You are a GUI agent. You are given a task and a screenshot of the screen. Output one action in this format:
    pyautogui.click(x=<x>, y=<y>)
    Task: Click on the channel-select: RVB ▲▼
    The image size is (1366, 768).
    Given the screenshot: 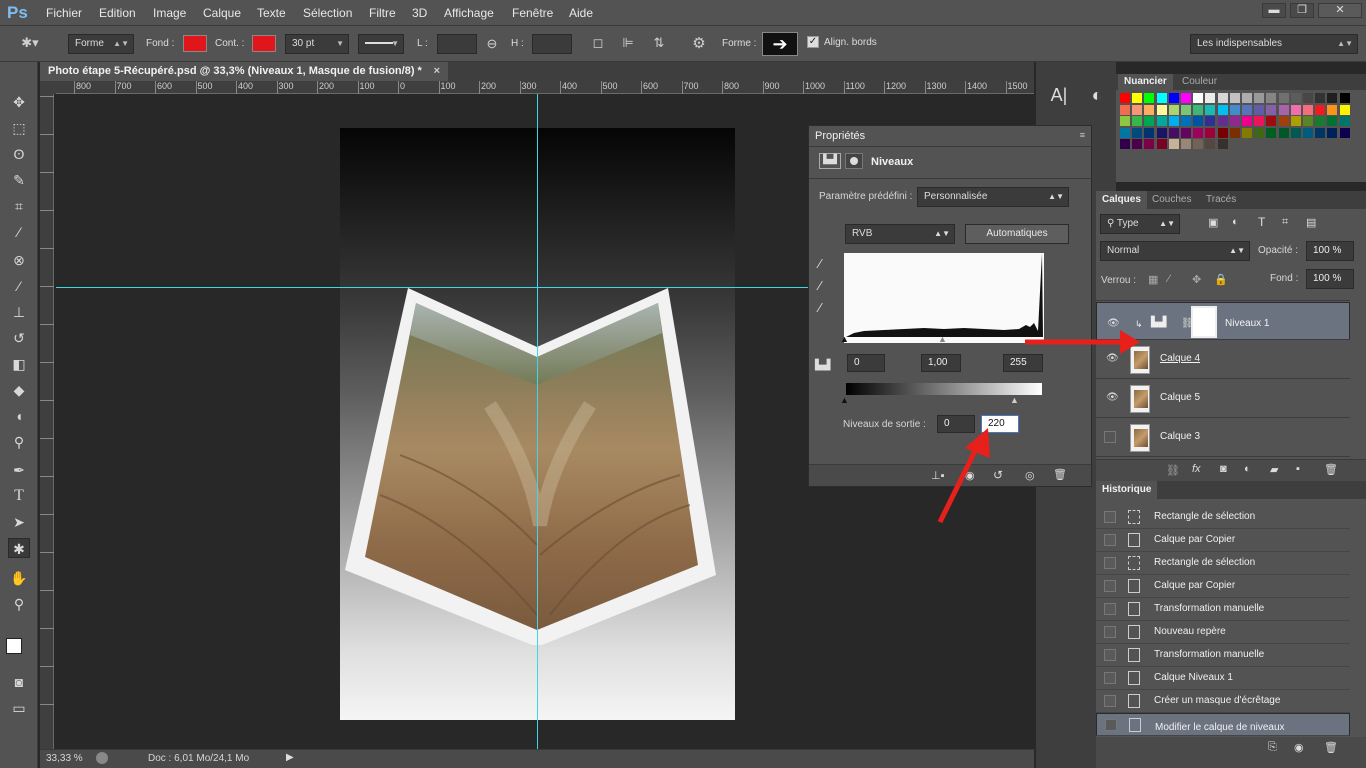 What is the action you would take?
    pyautogui.click(x=900, y=234)
    